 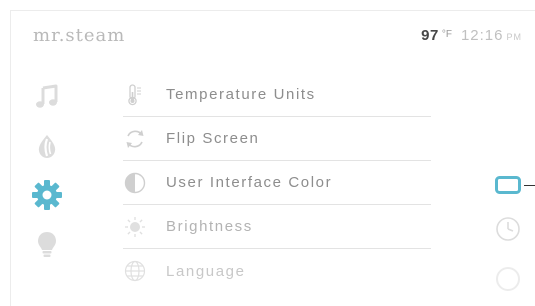 I want to click on globe-icon, so click(x=135, y=271).